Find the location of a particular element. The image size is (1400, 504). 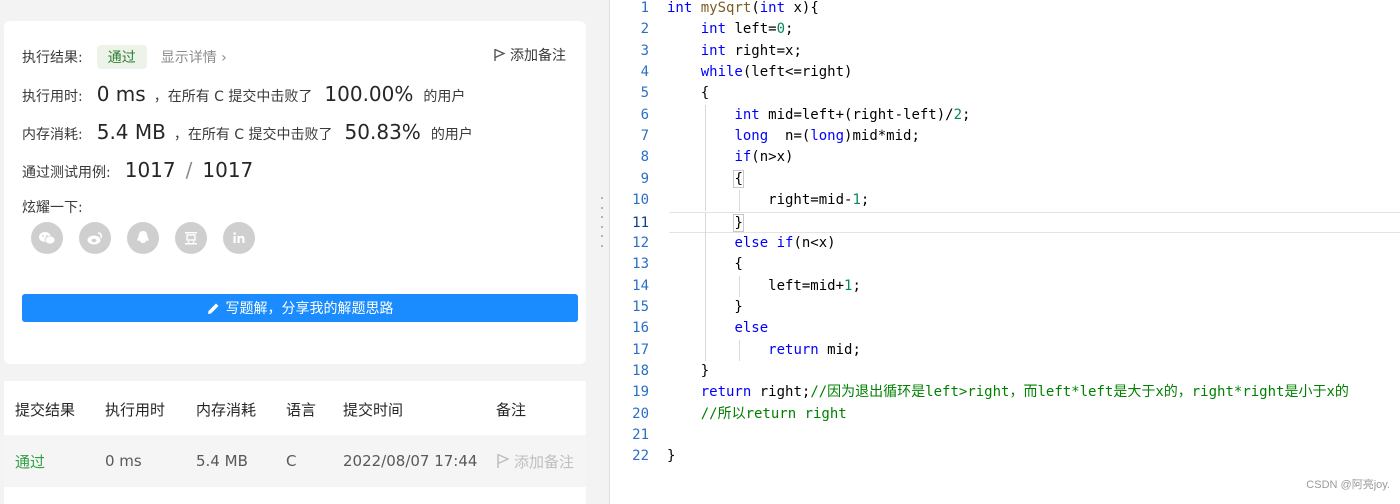

line-number: 11 is located at coordinates (640, 222).